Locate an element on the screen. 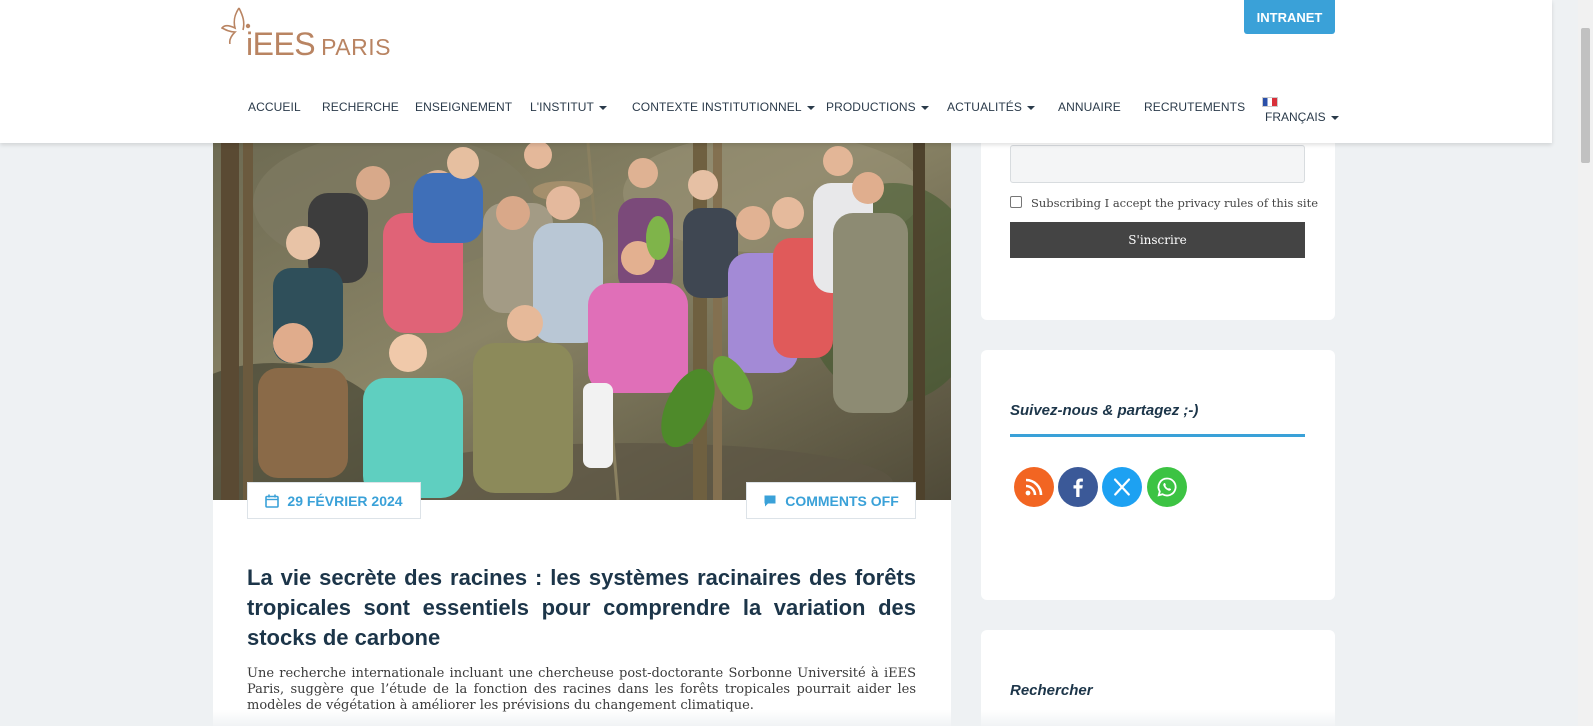 Image resolution: width=1593 pixels, height=726 pixels. subscribe-button: S'inscrire is located at coordinates (1157, 240).